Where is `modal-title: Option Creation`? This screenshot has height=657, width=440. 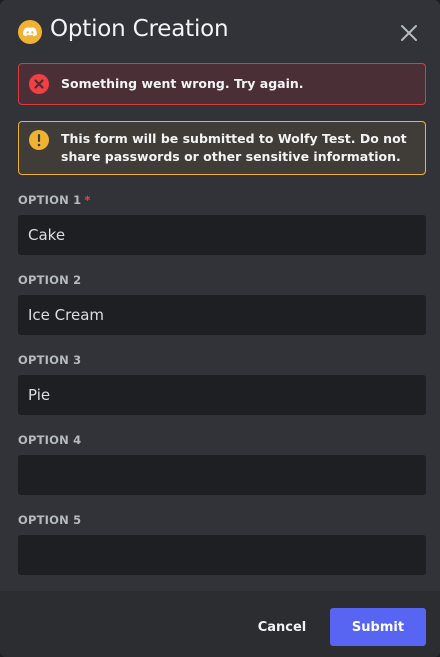 modal-title: Option Creation is located at coordinates (139, 29).